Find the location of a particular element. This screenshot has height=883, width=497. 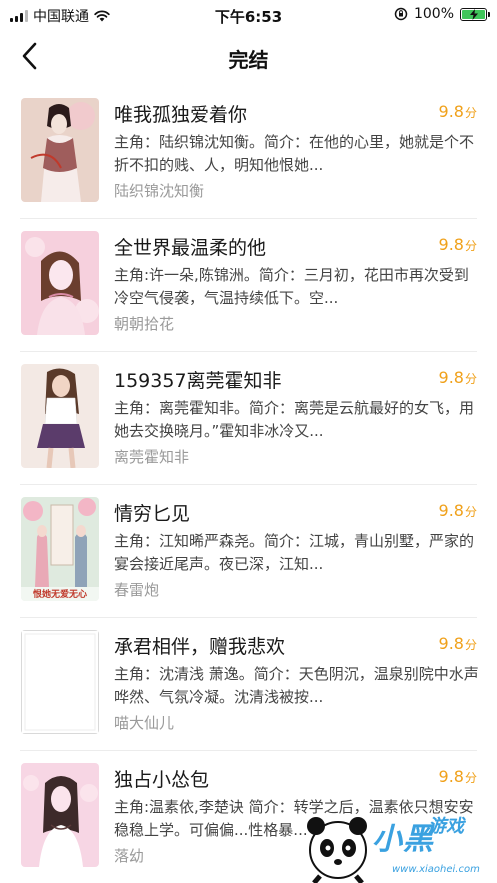

page-title: 完结 is located at coordinates (248, 60).